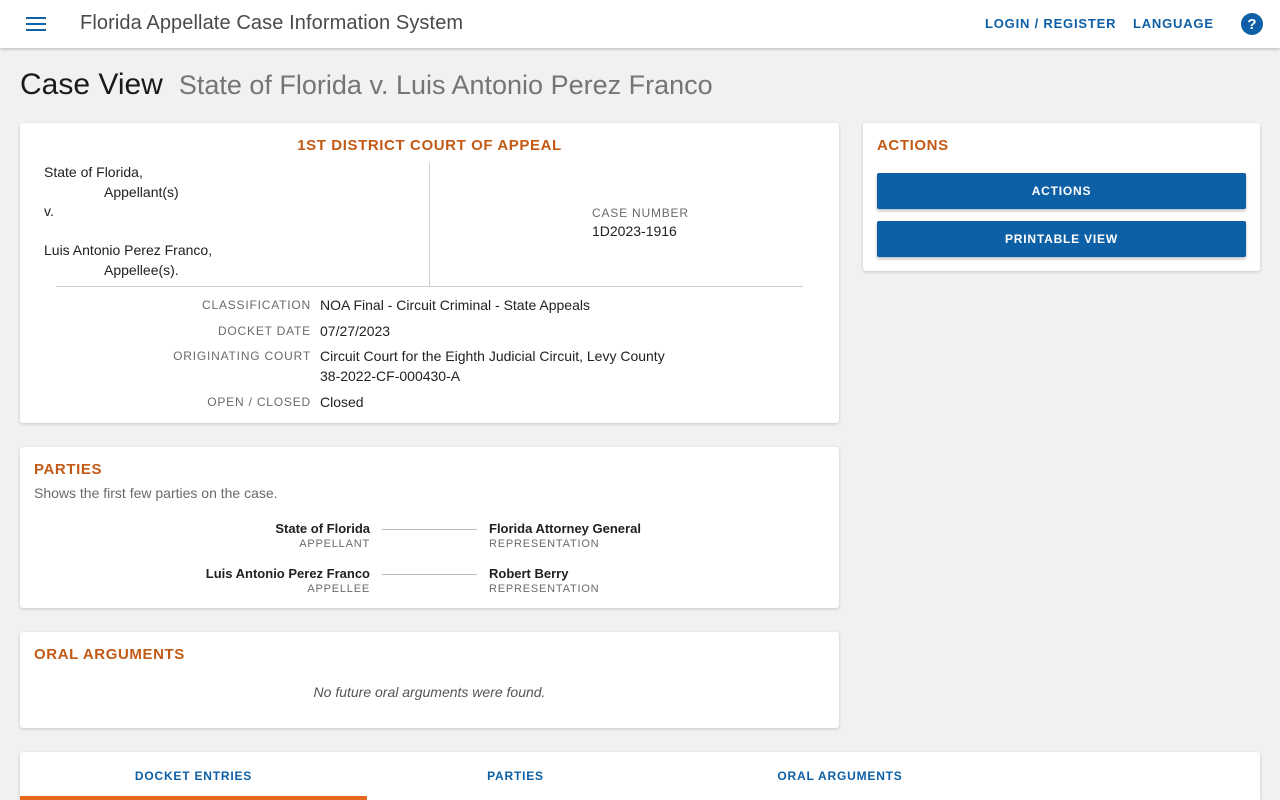  Describe the element at coordinates (1173, 23) in the screenshot. I see `language-link: LANGUAGE` at that location.